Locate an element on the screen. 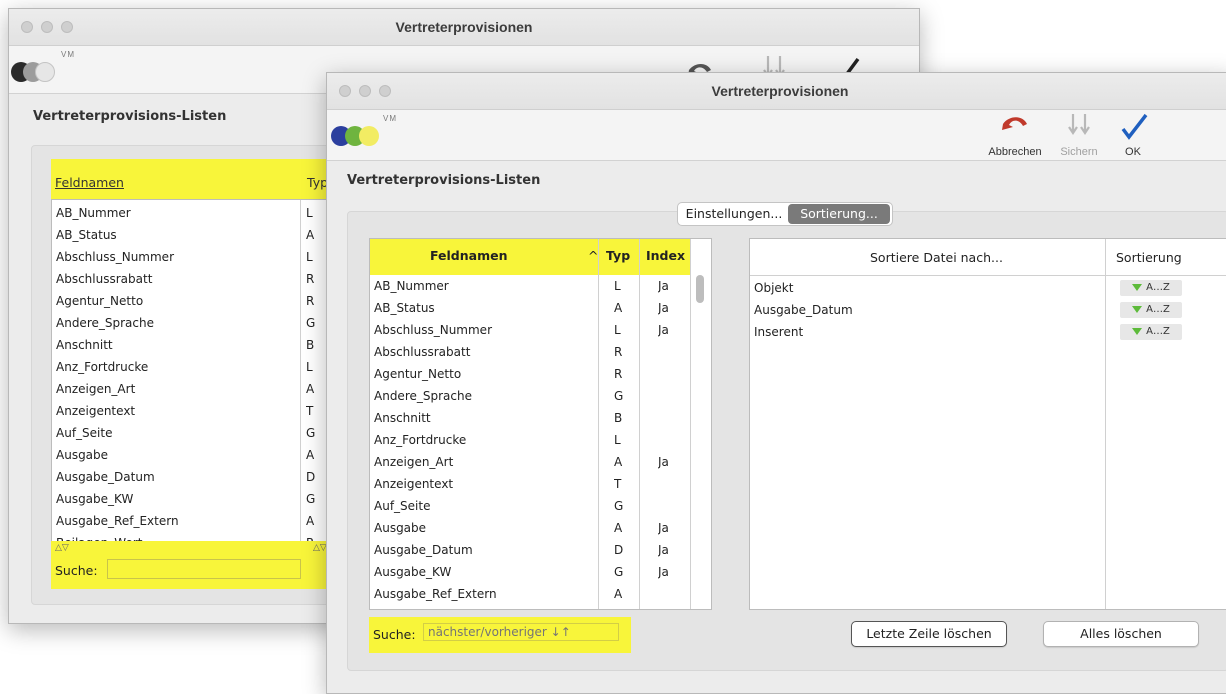 Image resolution: width=1226 pixels, height=694 pixels. list-item: Agentur_Netto R is located at coordinates (202, 301).